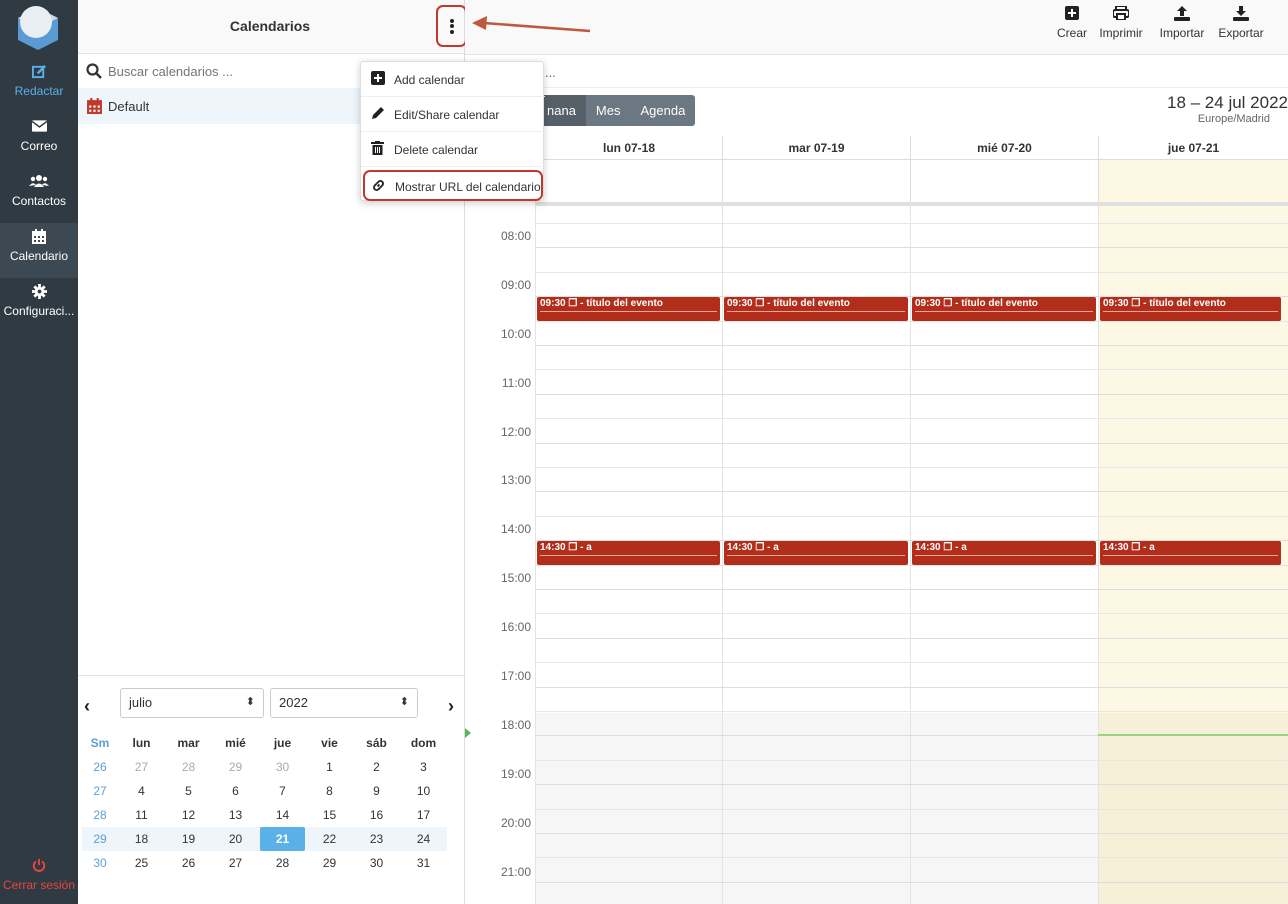  What do you see at coordinates (1227, 102) in the screenshot?
I see `range-title: 18 – 24 jul 2022` at bounding box center [1227, 102].